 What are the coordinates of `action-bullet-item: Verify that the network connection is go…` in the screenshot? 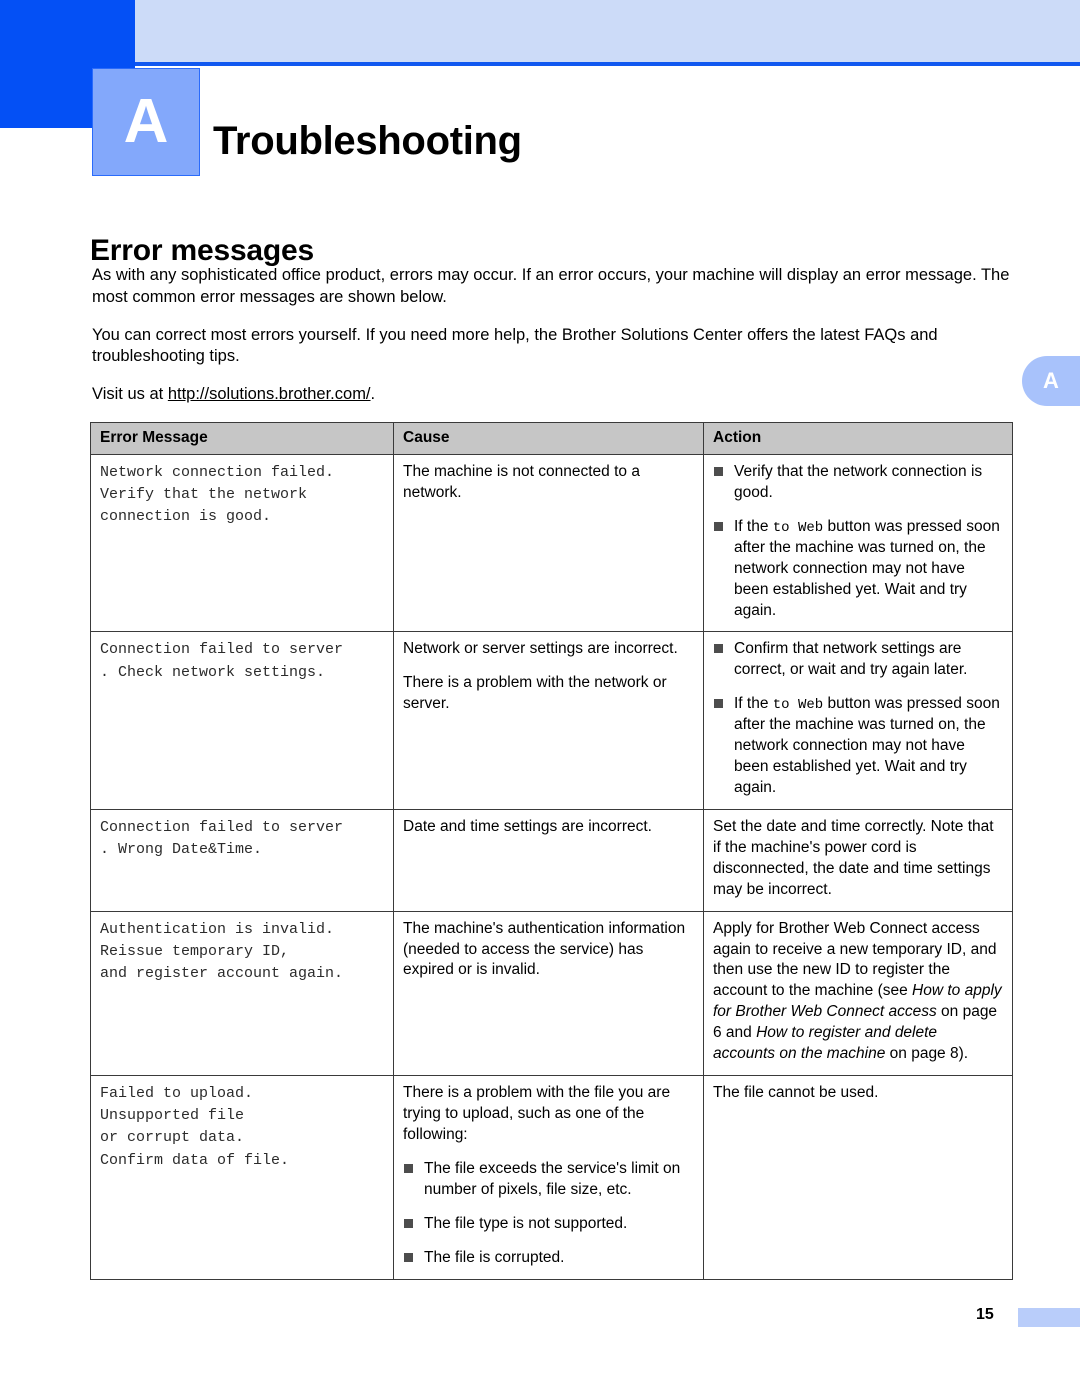 It's located at (858, 483).